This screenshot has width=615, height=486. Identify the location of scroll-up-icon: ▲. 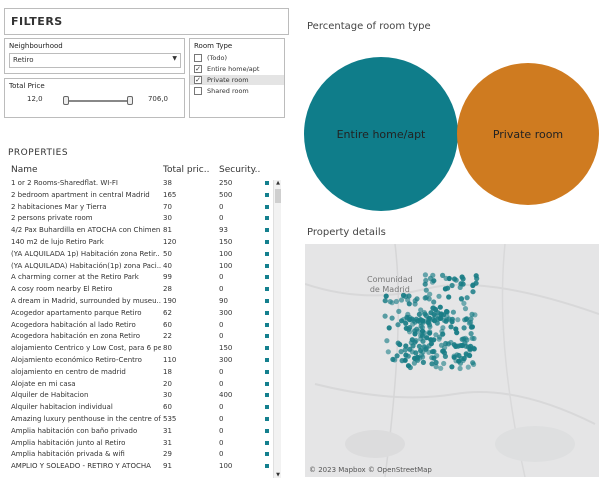
(278, 183).